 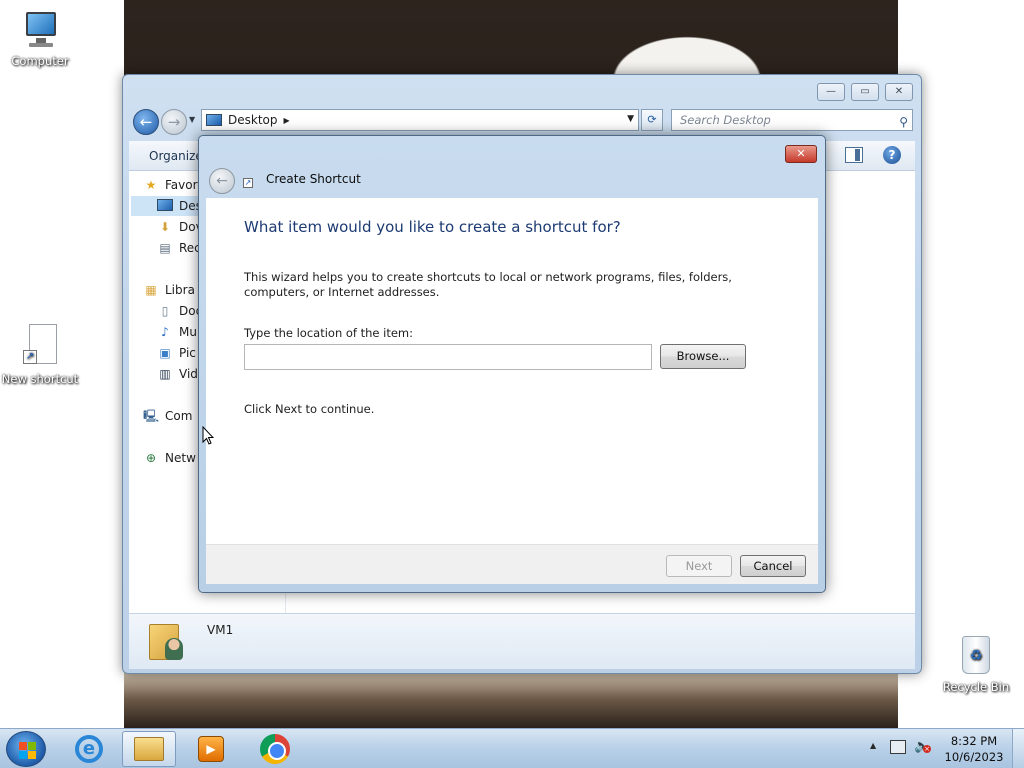 I want to click on nav-item-favorites: ★ Favor, so click(x=170, y=185).